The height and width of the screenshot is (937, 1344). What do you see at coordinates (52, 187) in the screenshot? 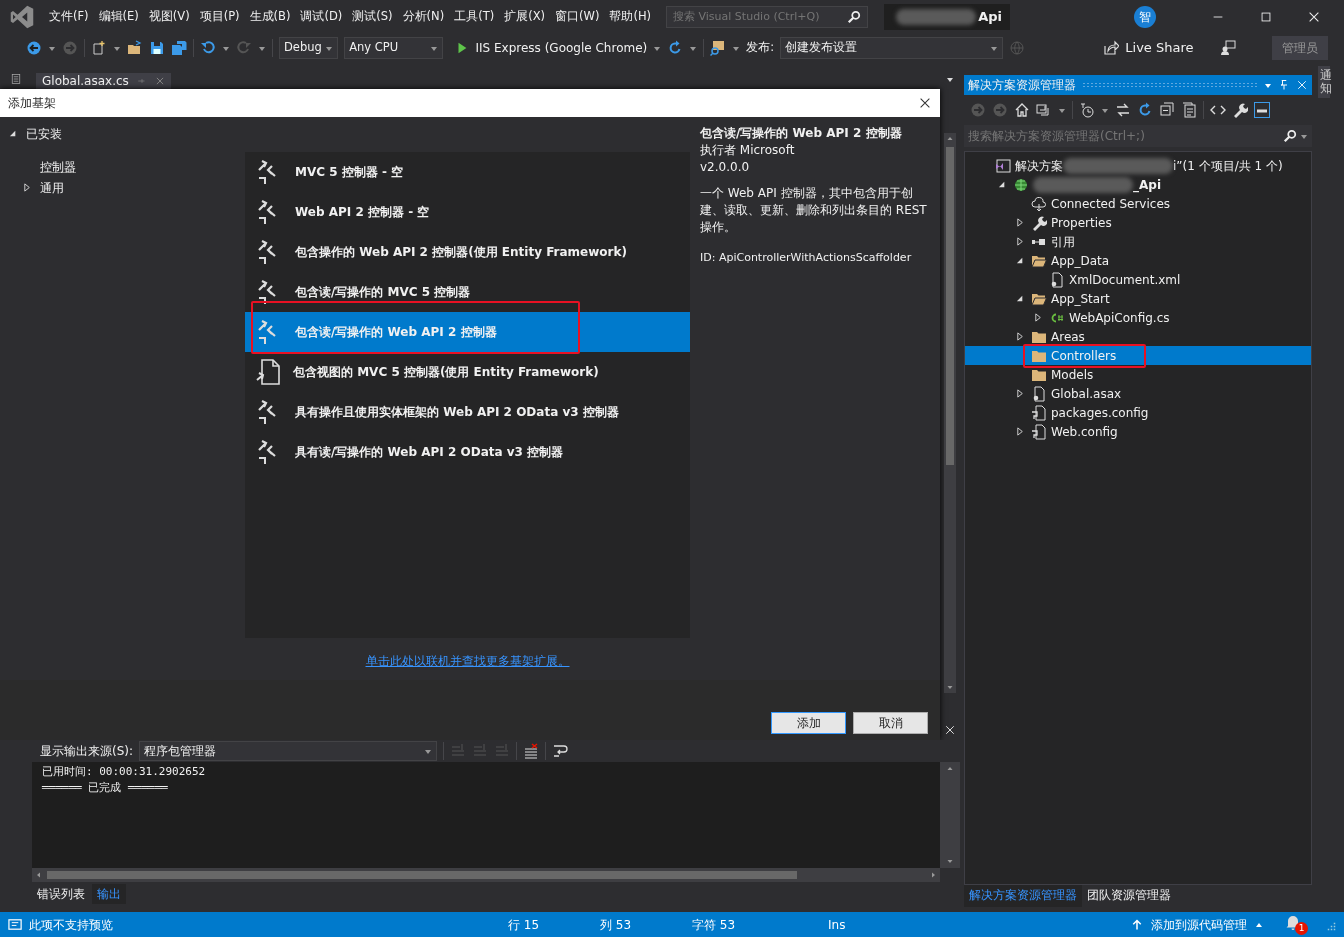
I see `tree-item: 通用` at bounding box center [52, 187].